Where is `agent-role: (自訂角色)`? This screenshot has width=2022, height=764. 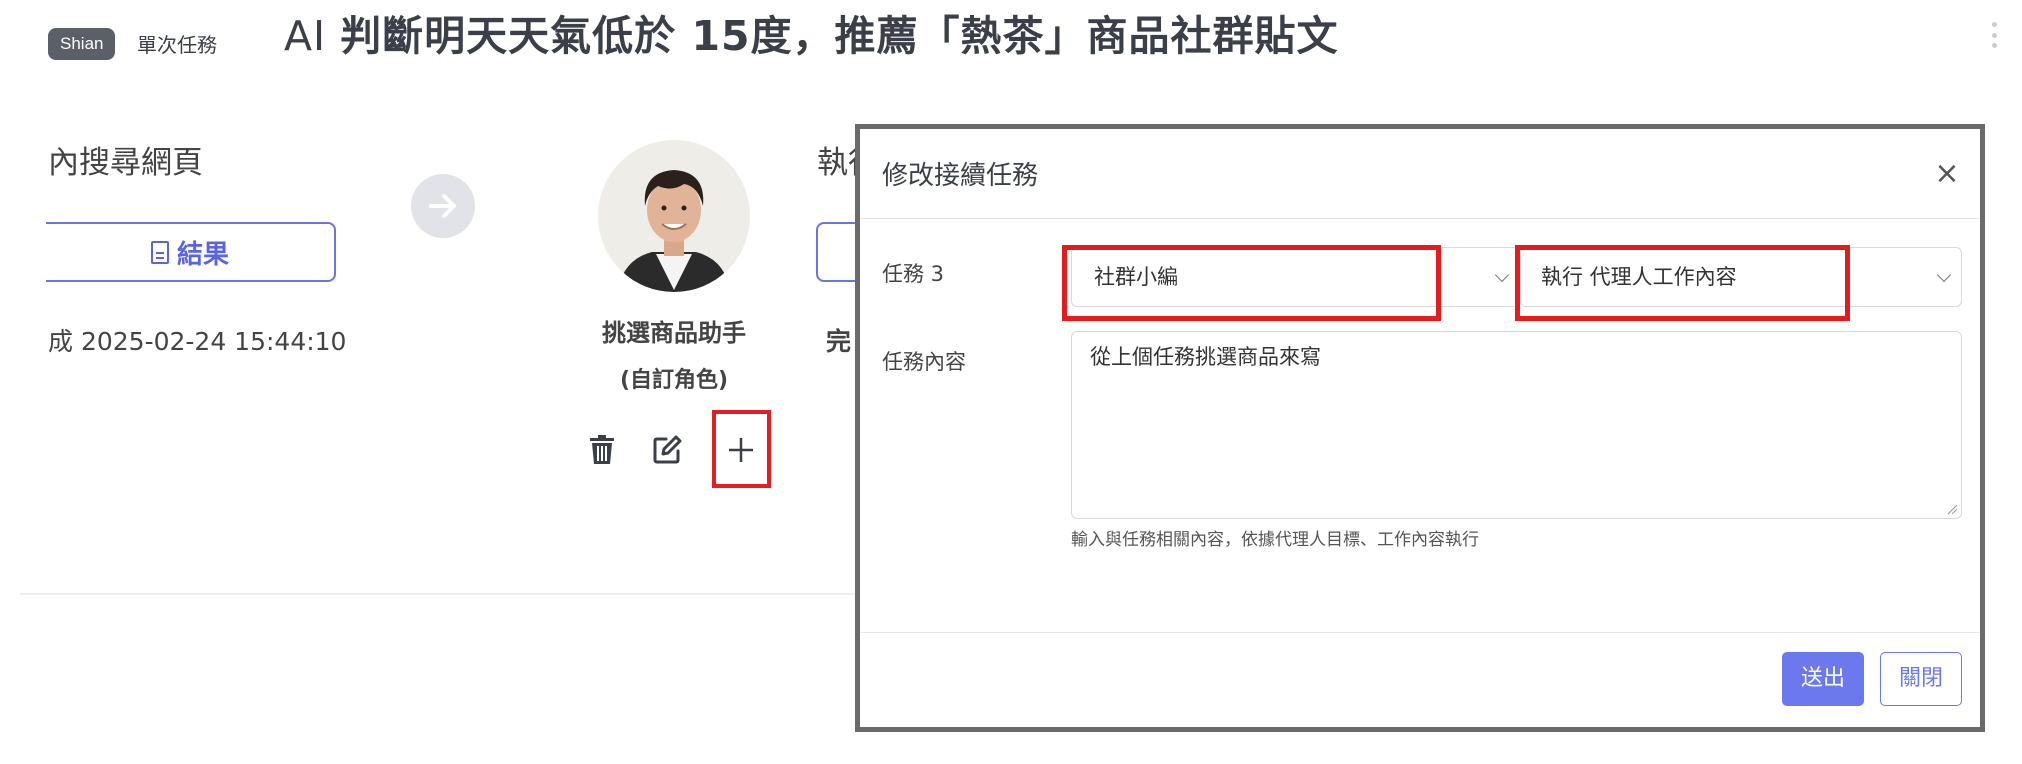
agent-role: (自訂角色) is located at coordinates (674, 380).